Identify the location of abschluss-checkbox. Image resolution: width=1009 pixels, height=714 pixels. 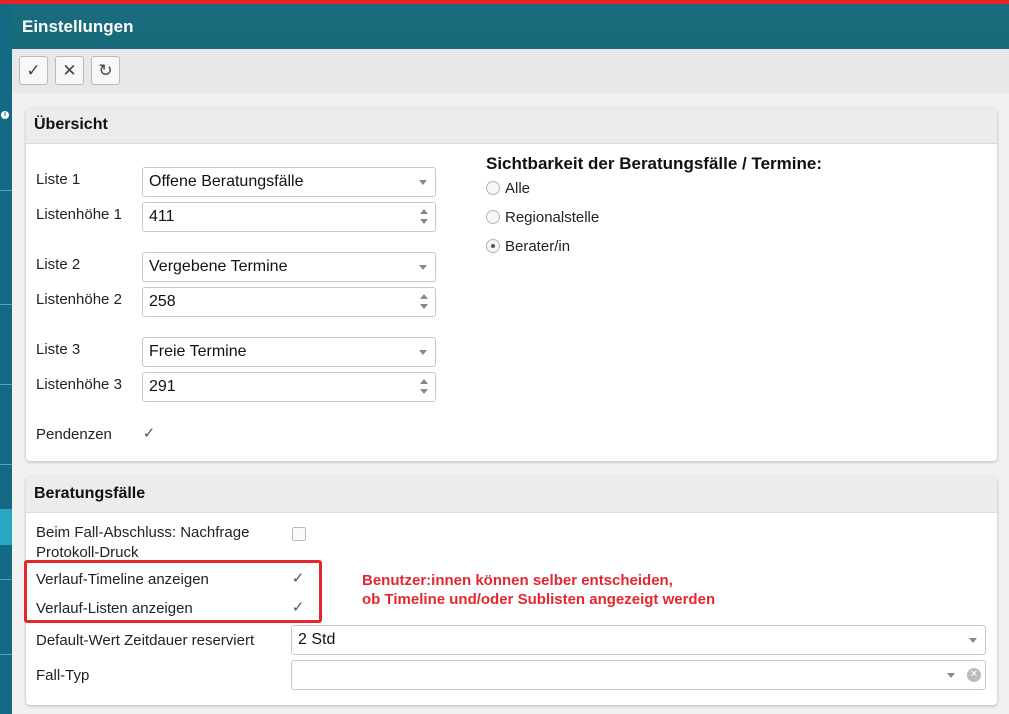
(299, 534).